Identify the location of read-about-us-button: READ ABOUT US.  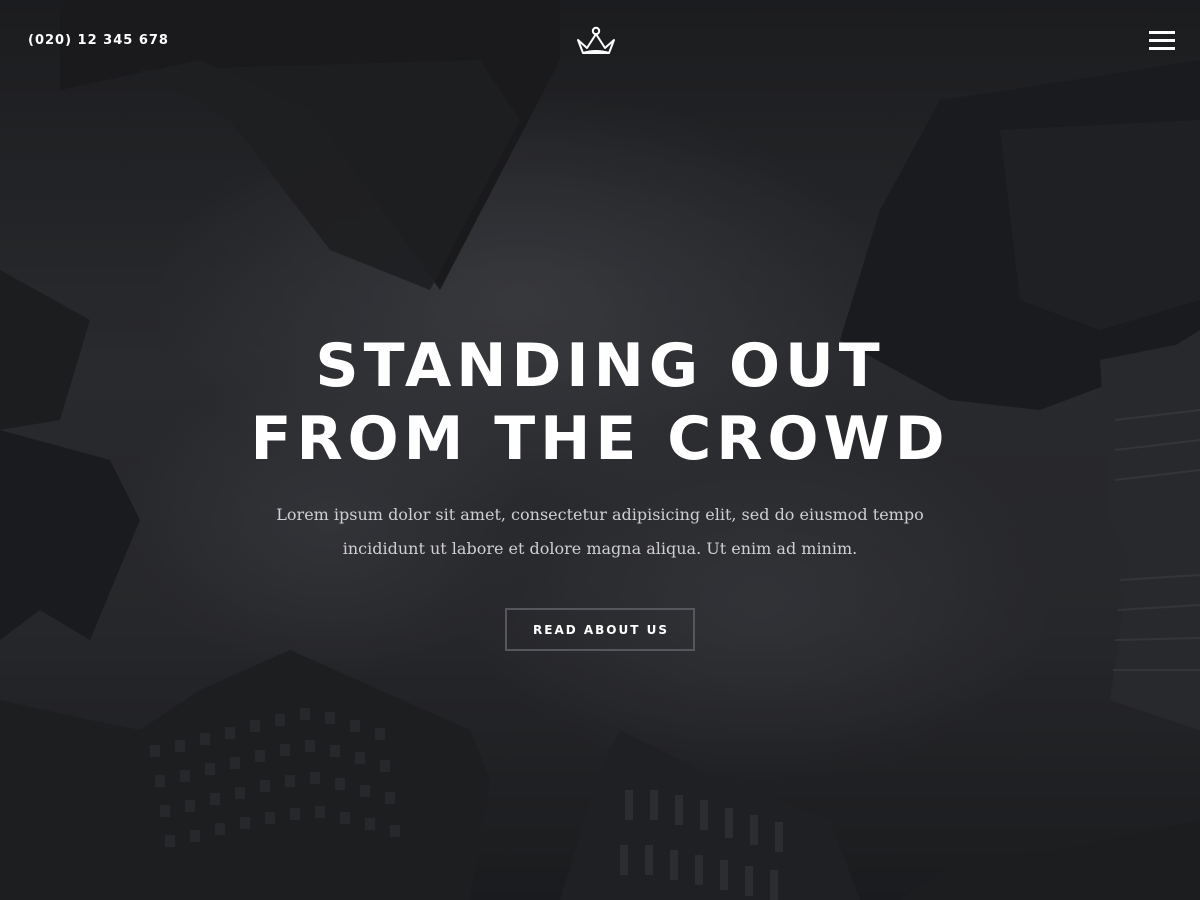
(600, 629).